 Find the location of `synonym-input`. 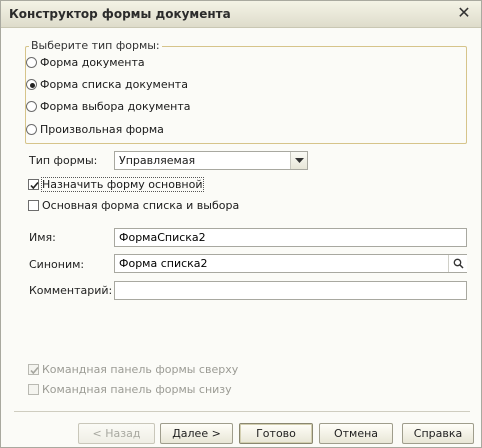

synonym-input is located at coordinates (290, 263).